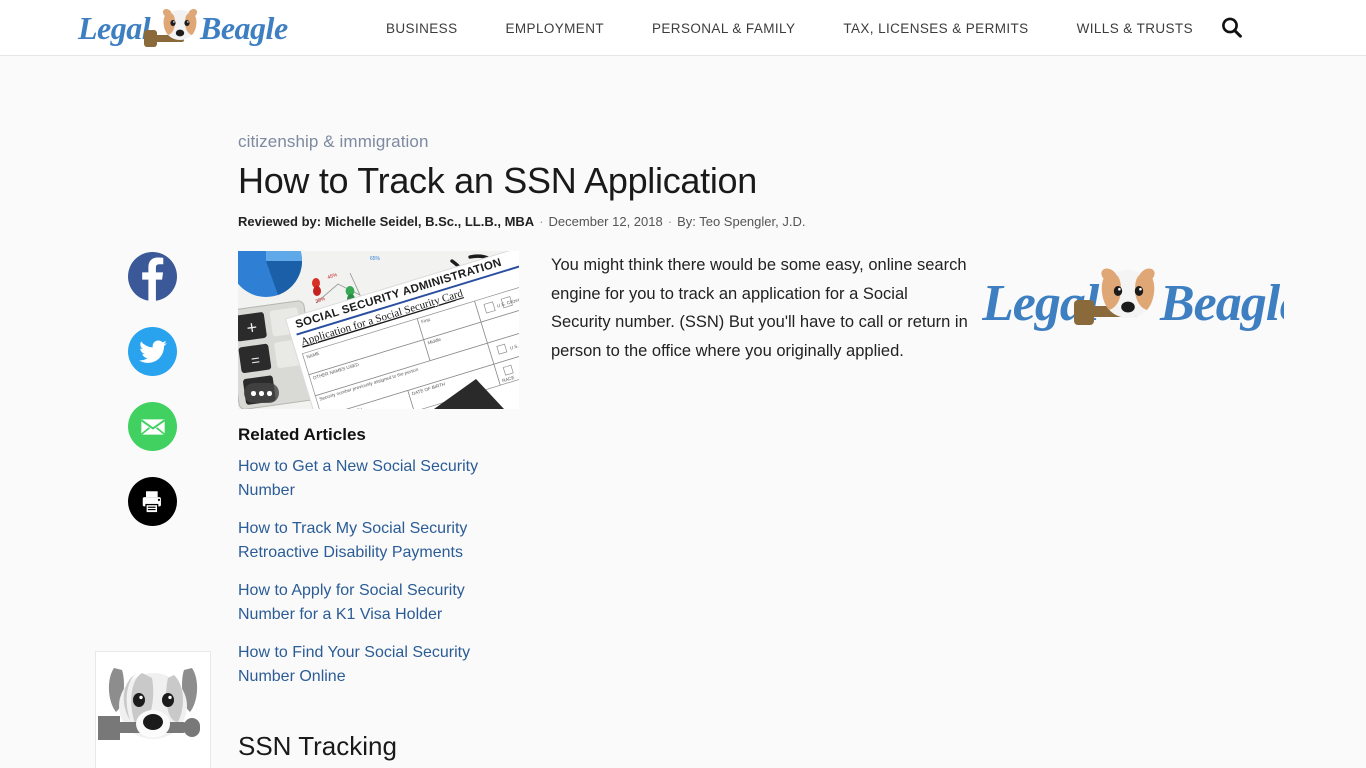 Image resolution: width=1366 pixels, height=768 pixels. Describe the element at coordinates (114, 28) in the screenshot. I see `svg-text: Legal` at that location.